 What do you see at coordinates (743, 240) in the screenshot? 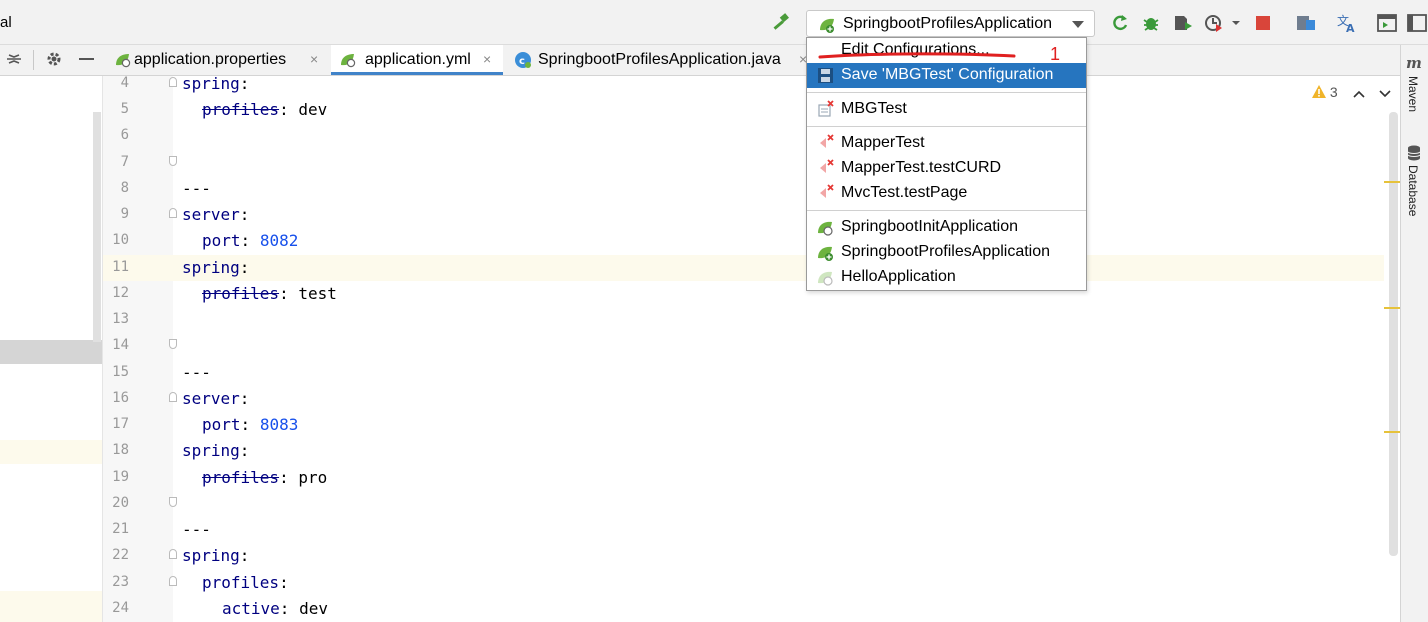
I see `code-line: 10 port: 8082` at bounding box center [743, 240].